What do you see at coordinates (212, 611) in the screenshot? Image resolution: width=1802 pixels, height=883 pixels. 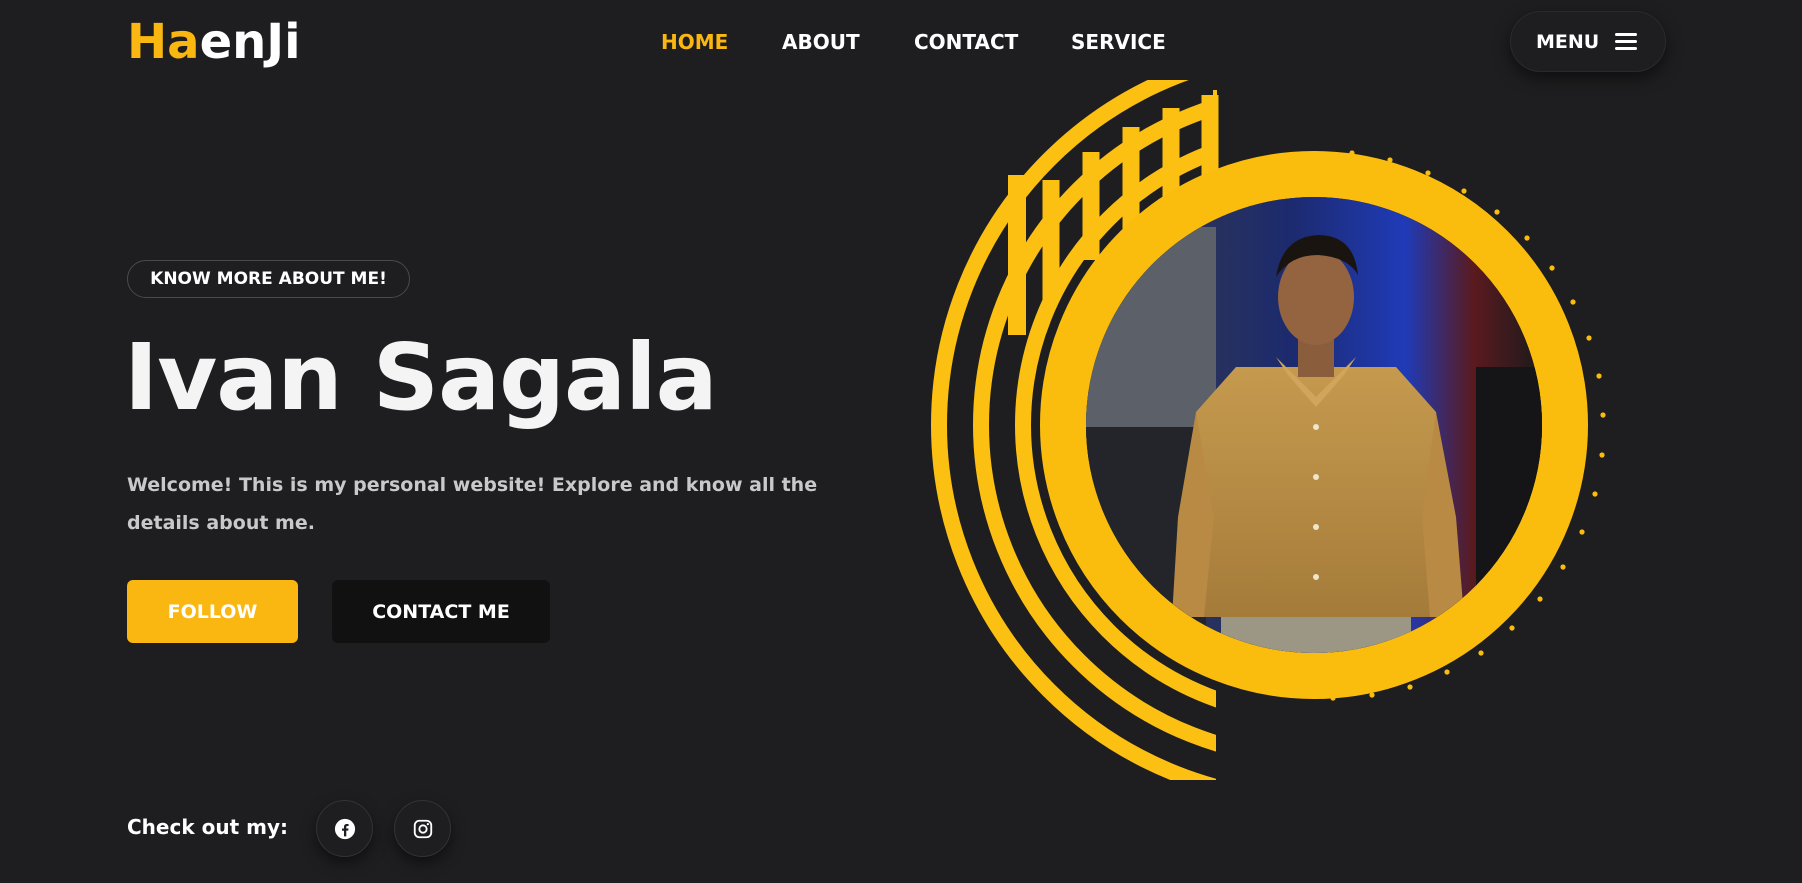 I see `follow-button: FOLLOW` at bounding box center [212, 611].